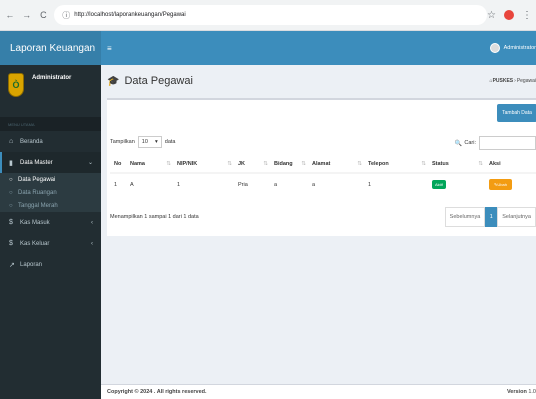 The width and height of the screenshot is (536, 399). I want to click on column-header-aksi: Aksi, so click(510, 164).